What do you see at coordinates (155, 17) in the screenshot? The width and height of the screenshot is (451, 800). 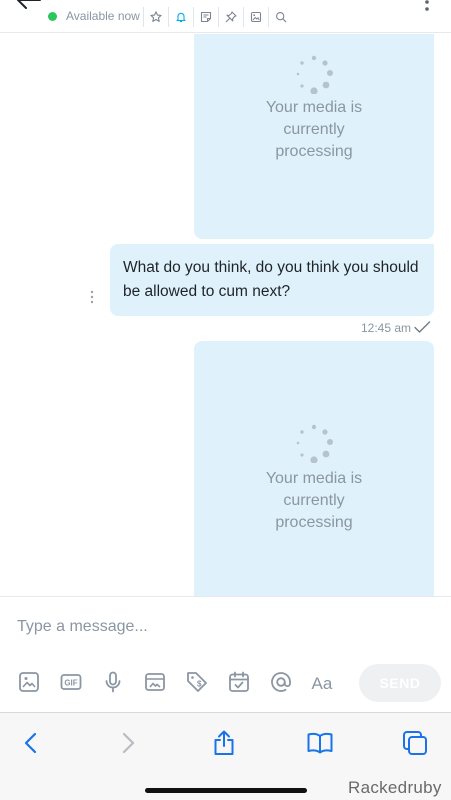 I see `star-icon` at bounding box center [155, 17].